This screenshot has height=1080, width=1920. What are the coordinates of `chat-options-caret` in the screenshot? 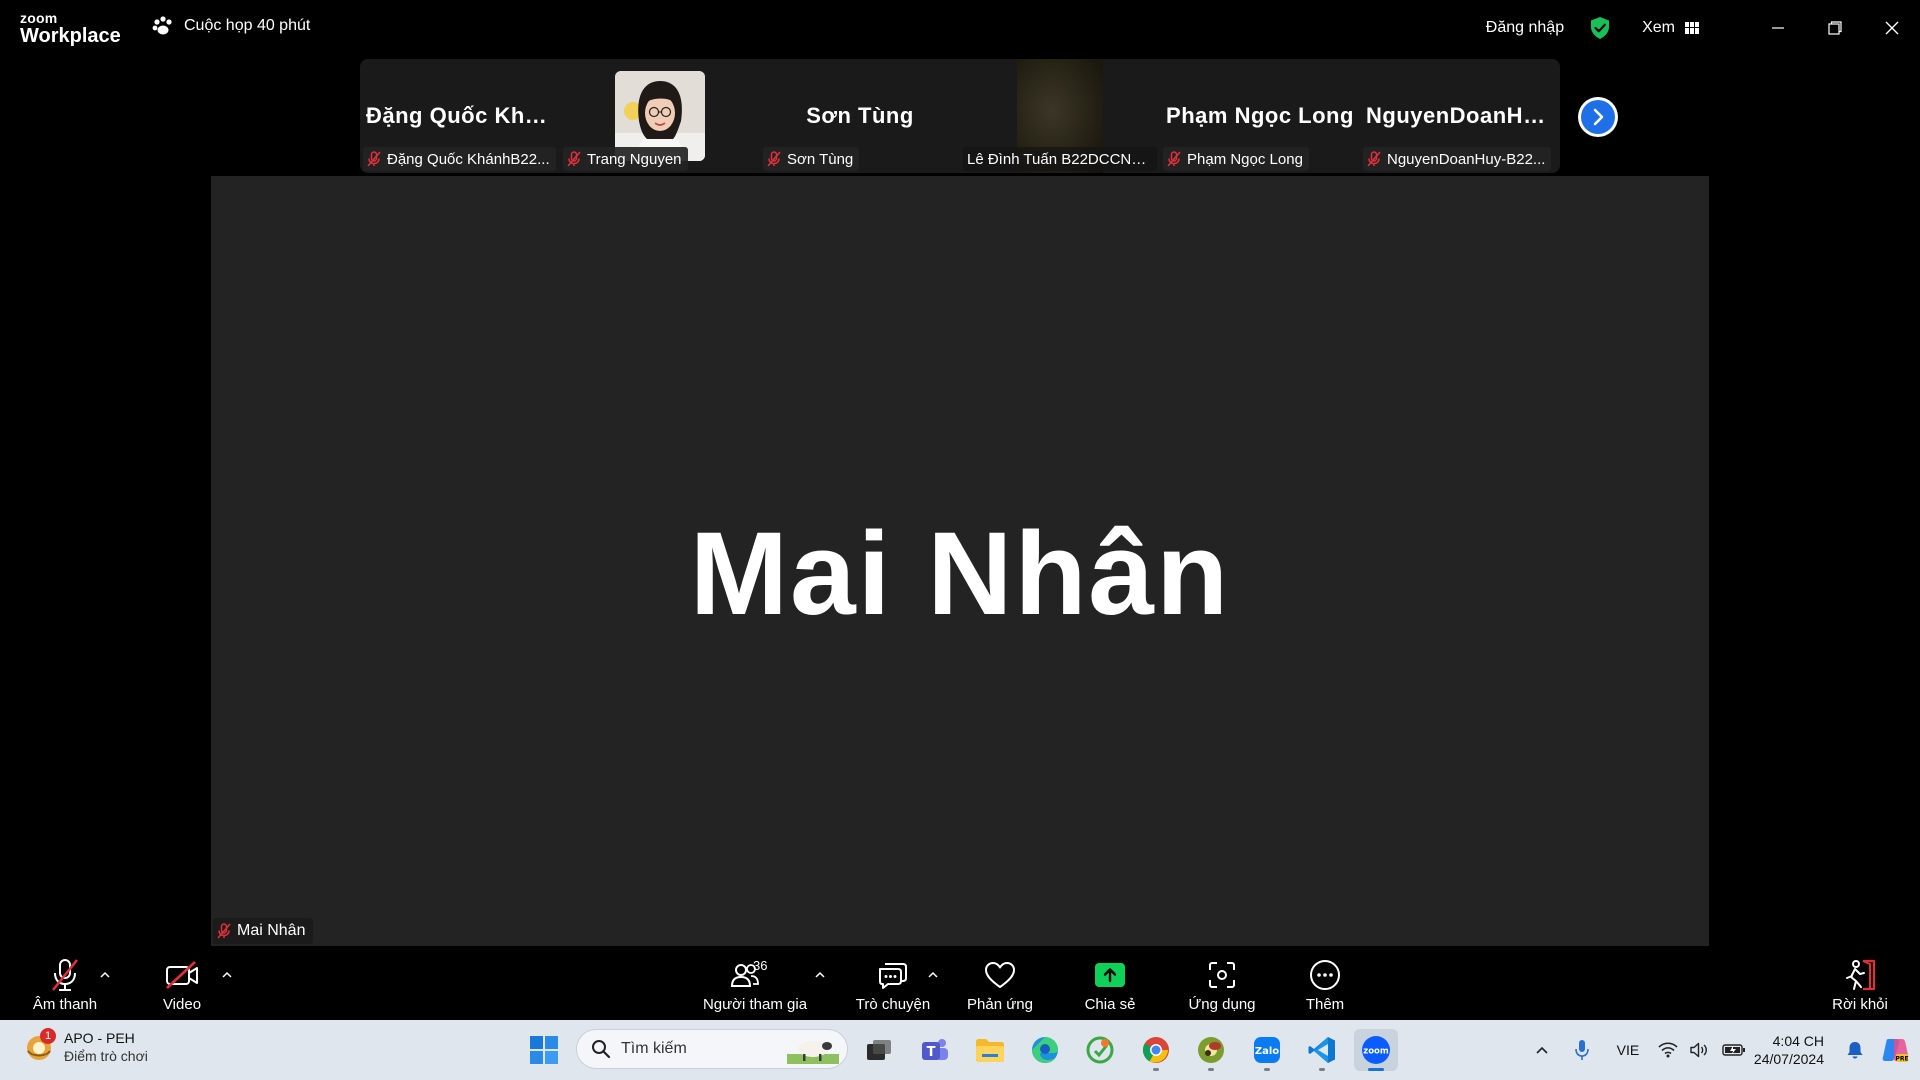 It's located at (933, 974).